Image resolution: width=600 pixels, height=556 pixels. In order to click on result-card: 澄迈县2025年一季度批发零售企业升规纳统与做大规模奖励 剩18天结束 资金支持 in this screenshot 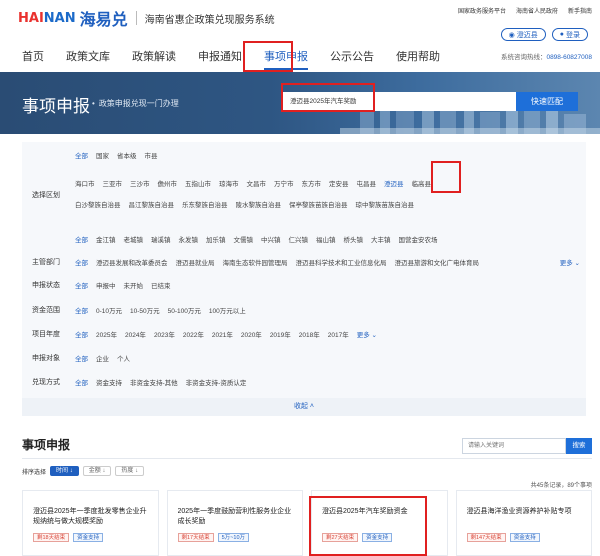, I will do `click(90, 523)`.